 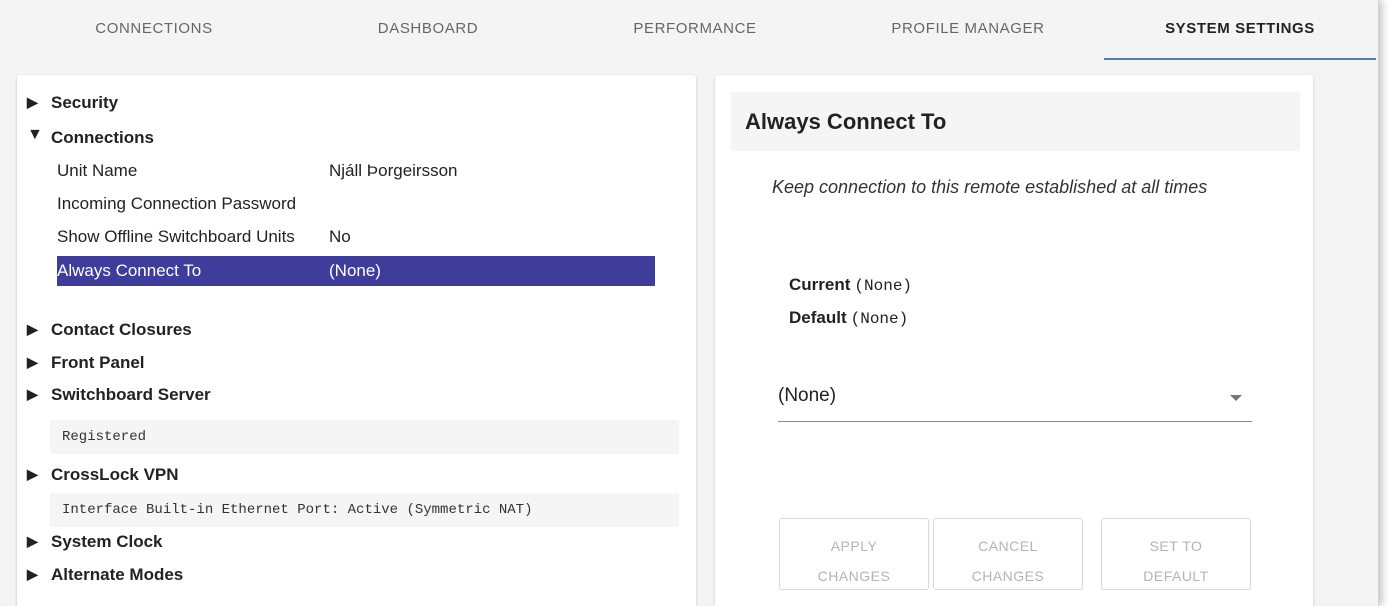 What do you see at coordinates (428, 30) in the screenshot?
I see `tab-dashboard: DASHBOARD` at bounding box center [428, 30].